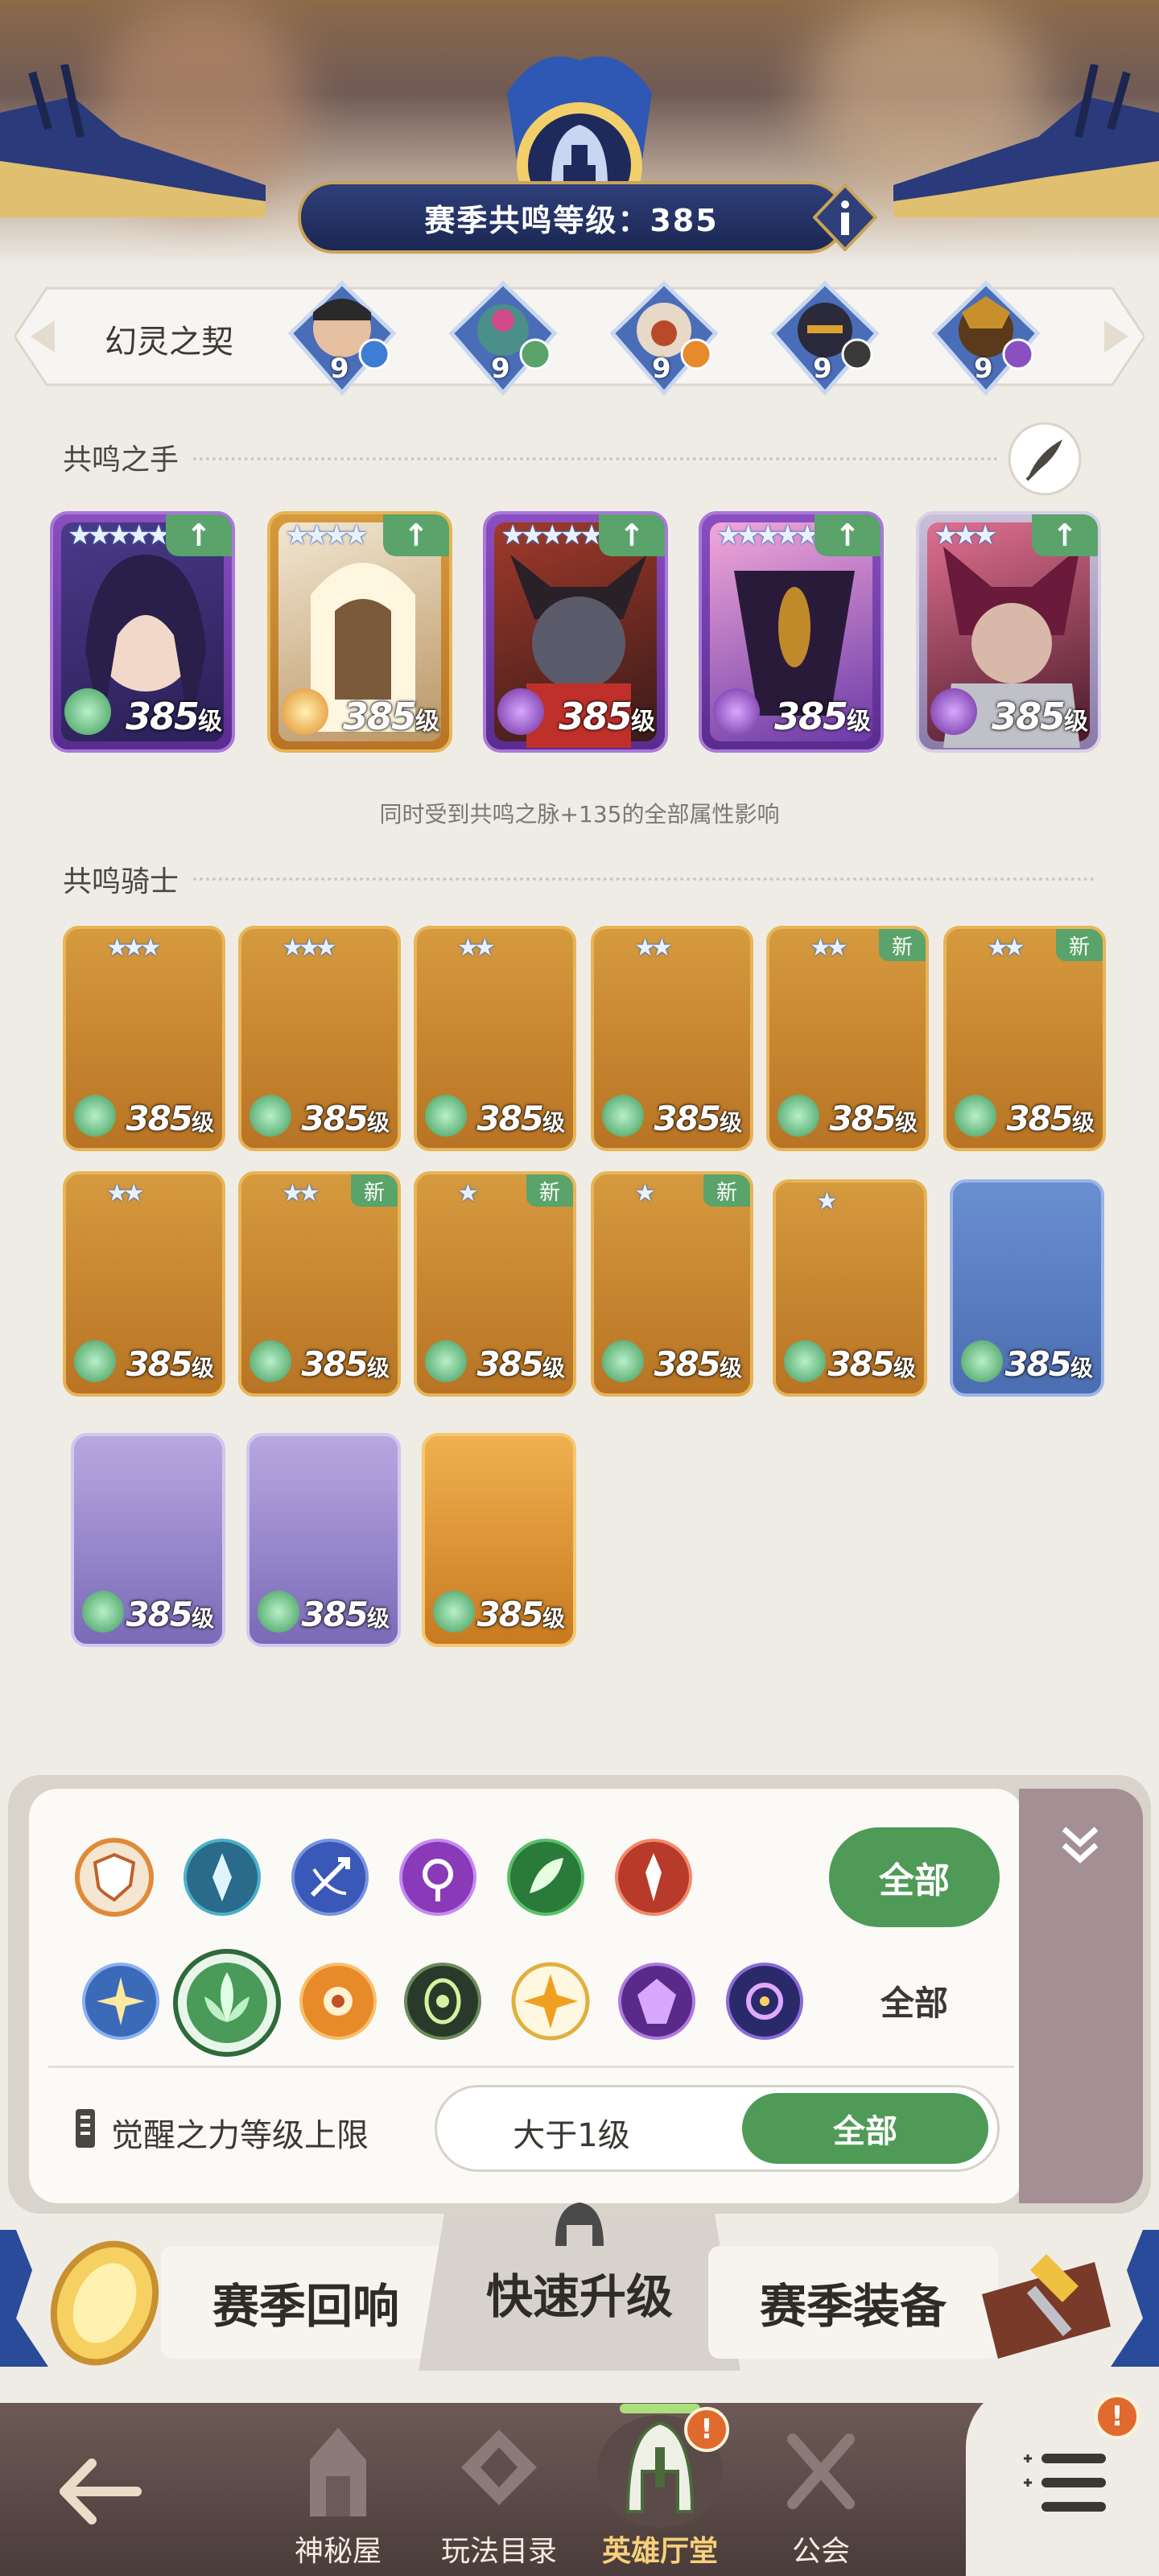 This screenshot has width=1159, height=2576. Describe the element at coordinates (240, 2135) in the screenshot. I see `awakening-level-label: 觉醒之力等级上限` at that location.